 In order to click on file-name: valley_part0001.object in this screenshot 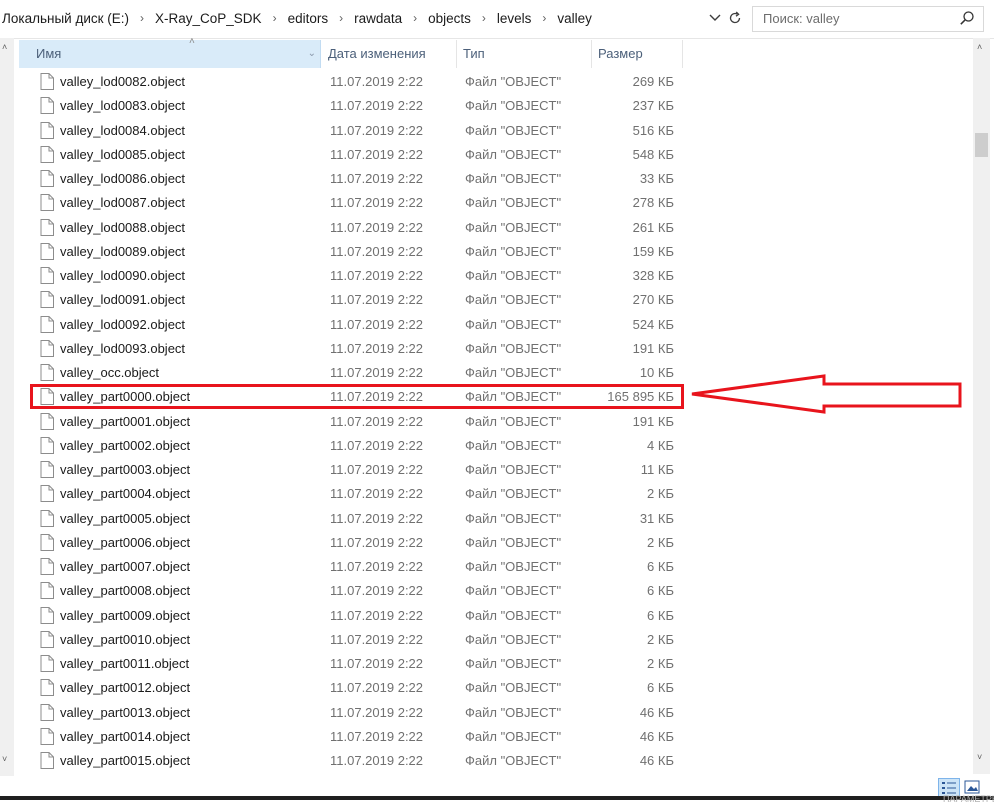, I will do `click(125, 422)`.